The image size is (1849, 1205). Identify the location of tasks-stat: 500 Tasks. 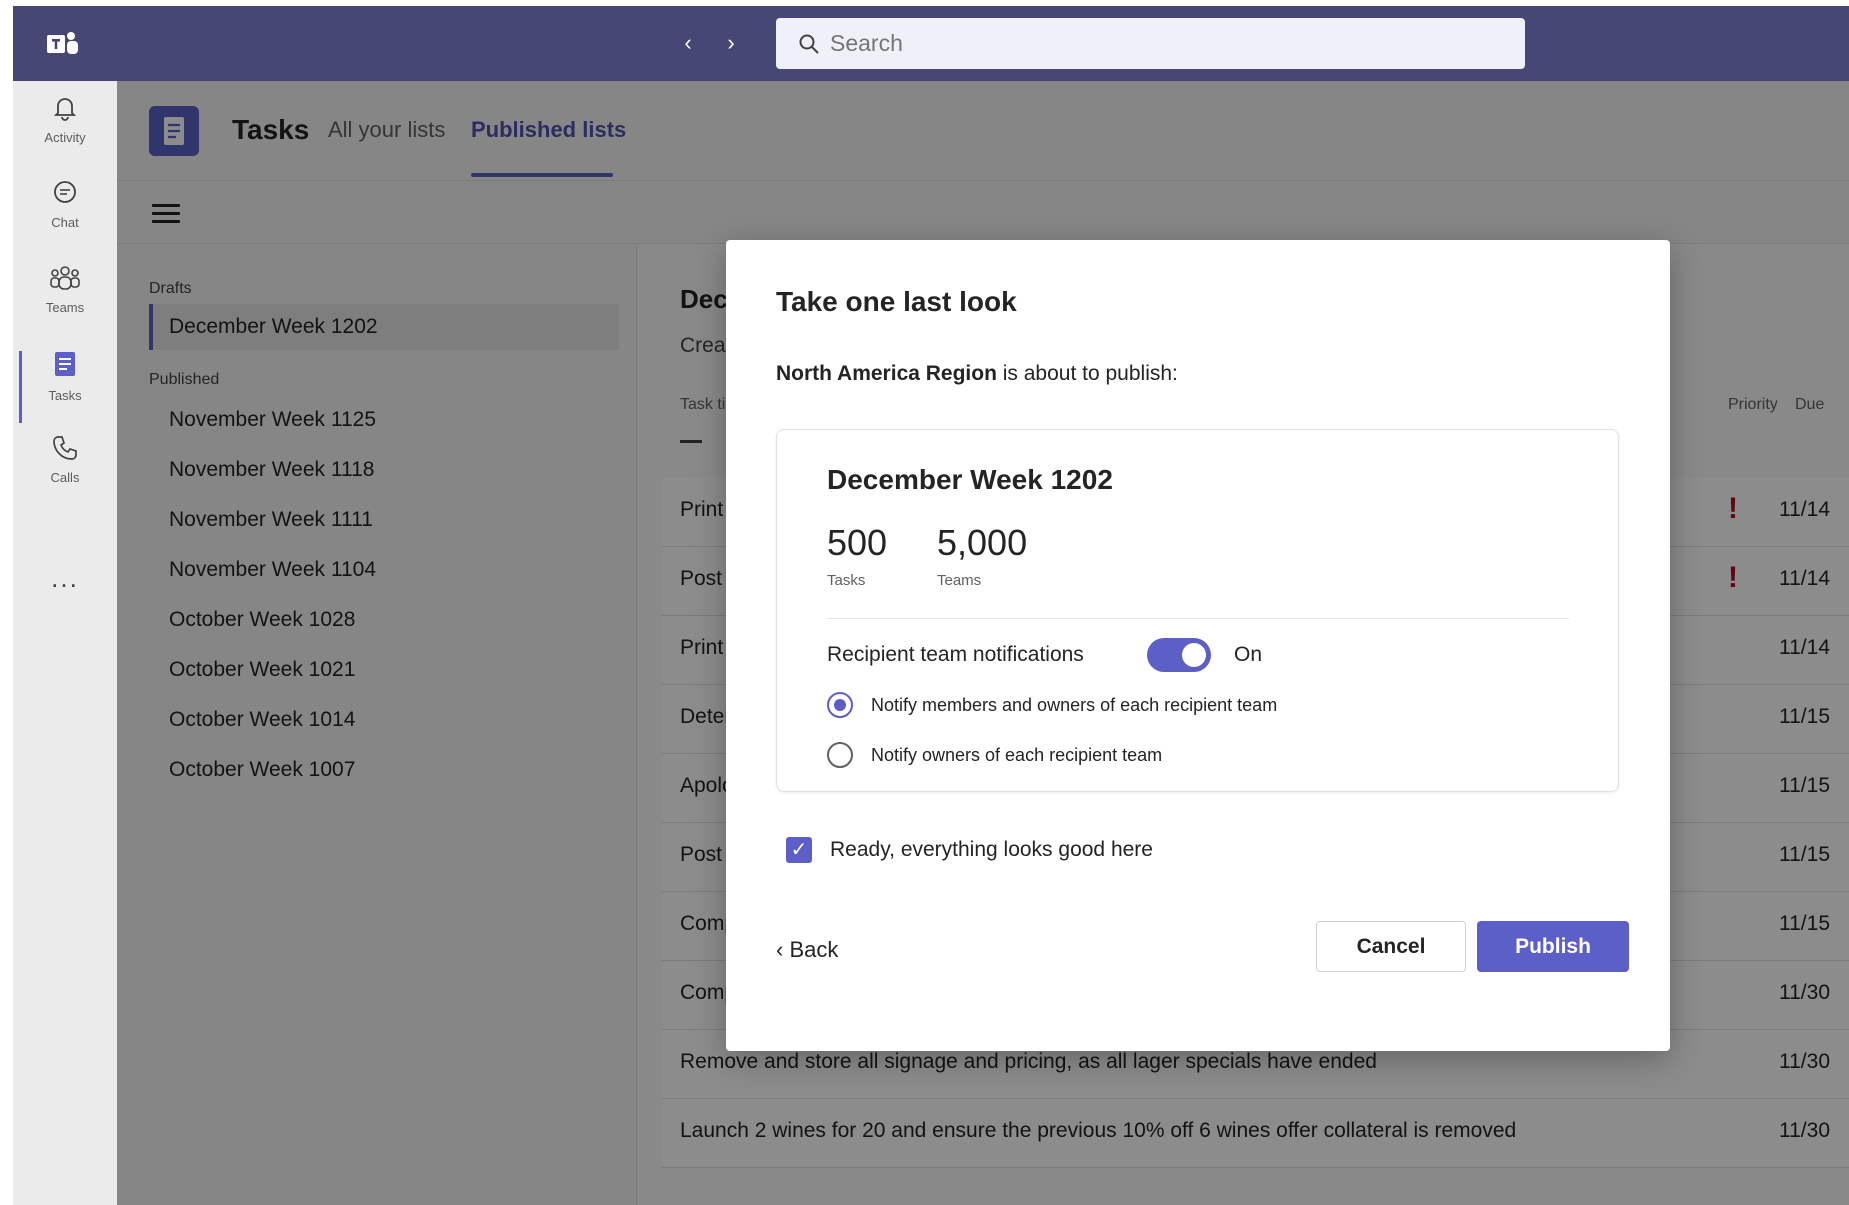
(857, 555).